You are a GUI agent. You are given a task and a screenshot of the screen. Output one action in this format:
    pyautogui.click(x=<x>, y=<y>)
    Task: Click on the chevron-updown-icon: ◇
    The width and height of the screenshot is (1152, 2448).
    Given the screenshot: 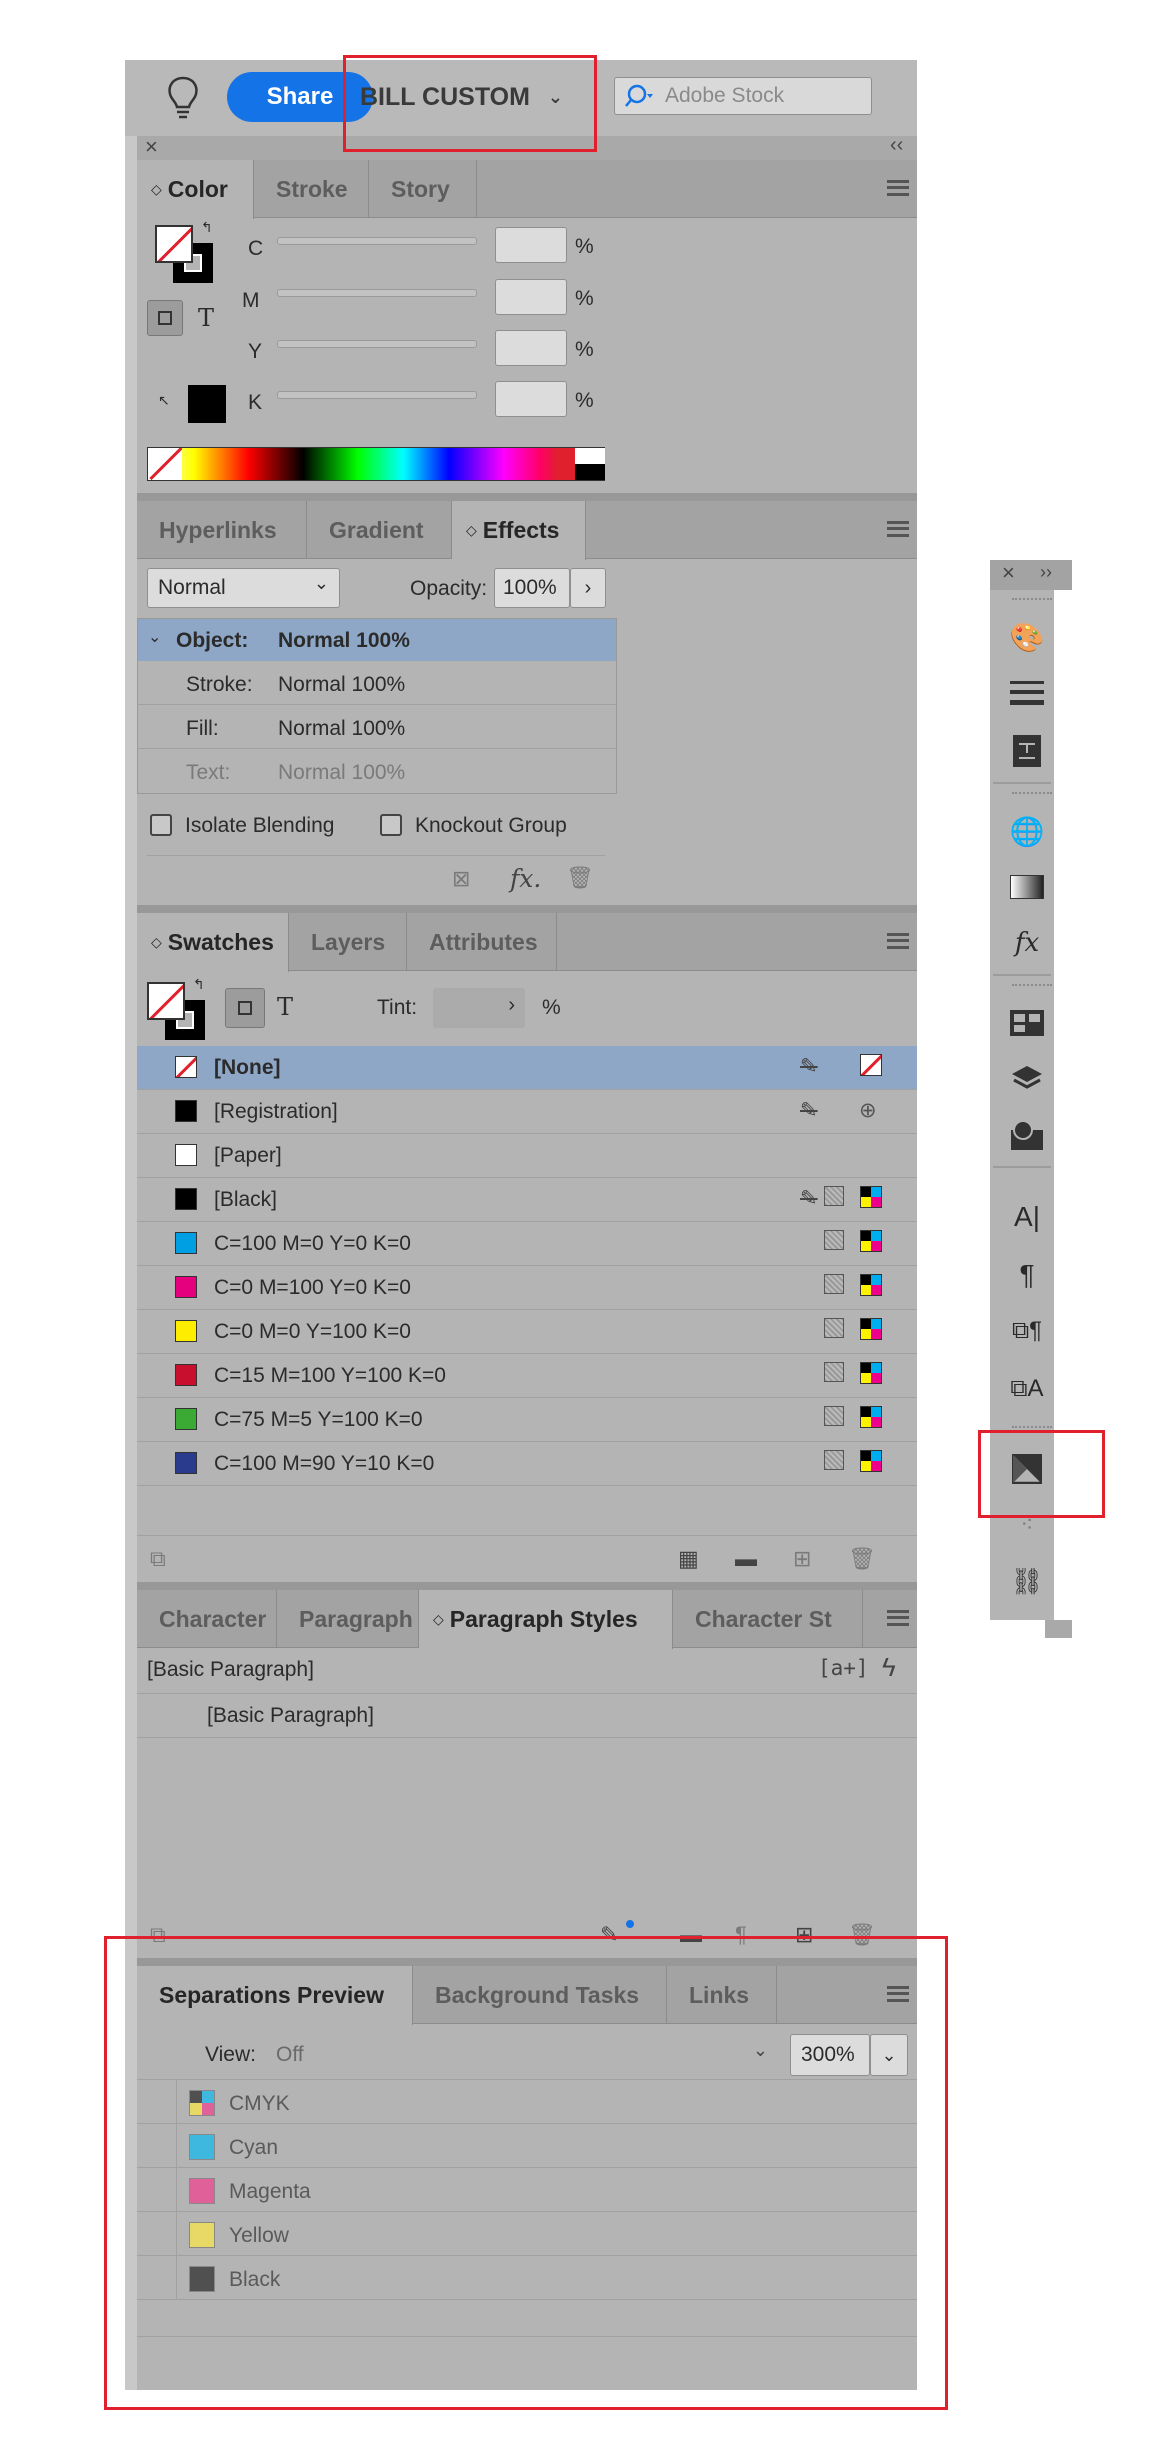 What is the action you would take?
    pyautogui.click(x=156, y=189)
    